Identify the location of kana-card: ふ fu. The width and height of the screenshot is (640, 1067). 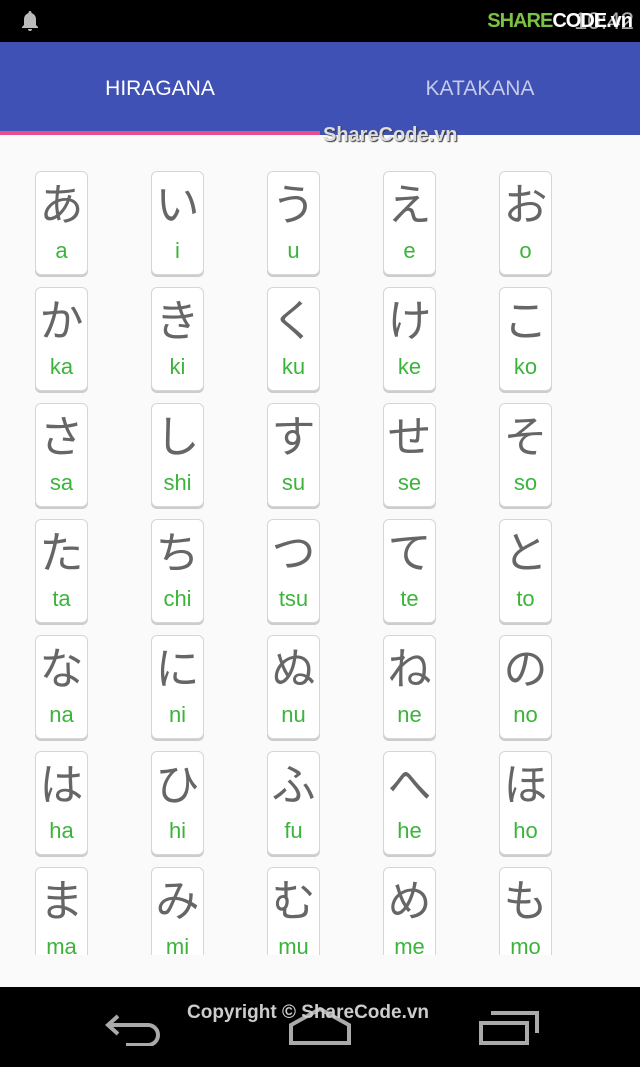
(293, 803).